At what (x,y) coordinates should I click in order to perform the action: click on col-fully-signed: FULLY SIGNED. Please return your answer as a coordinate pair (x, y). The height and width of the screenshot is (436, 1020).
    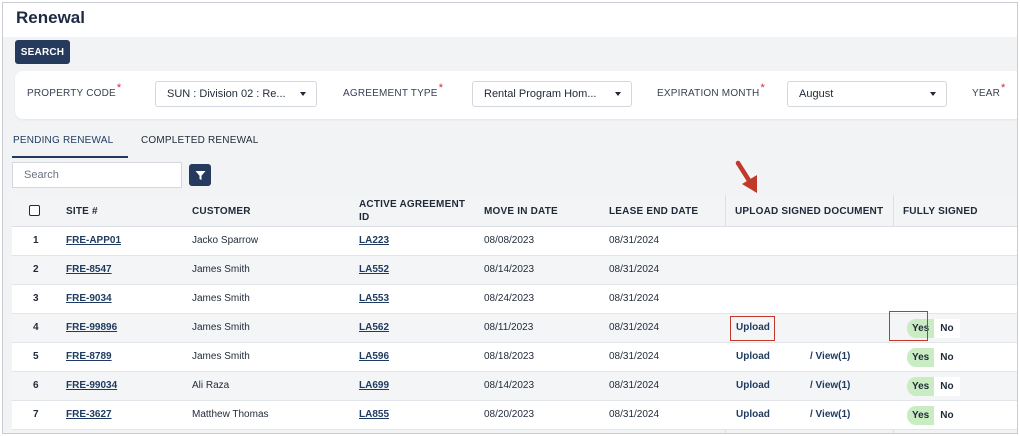
    Looking at the image, I should click on (940, 211).